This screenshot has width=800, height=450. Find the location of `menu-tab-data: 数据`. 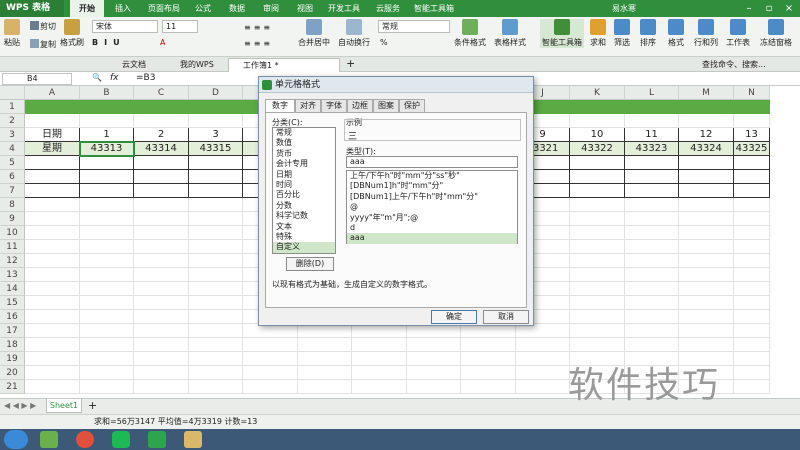

menu-tab-data: 数据 is located at coordinates (237, 8).